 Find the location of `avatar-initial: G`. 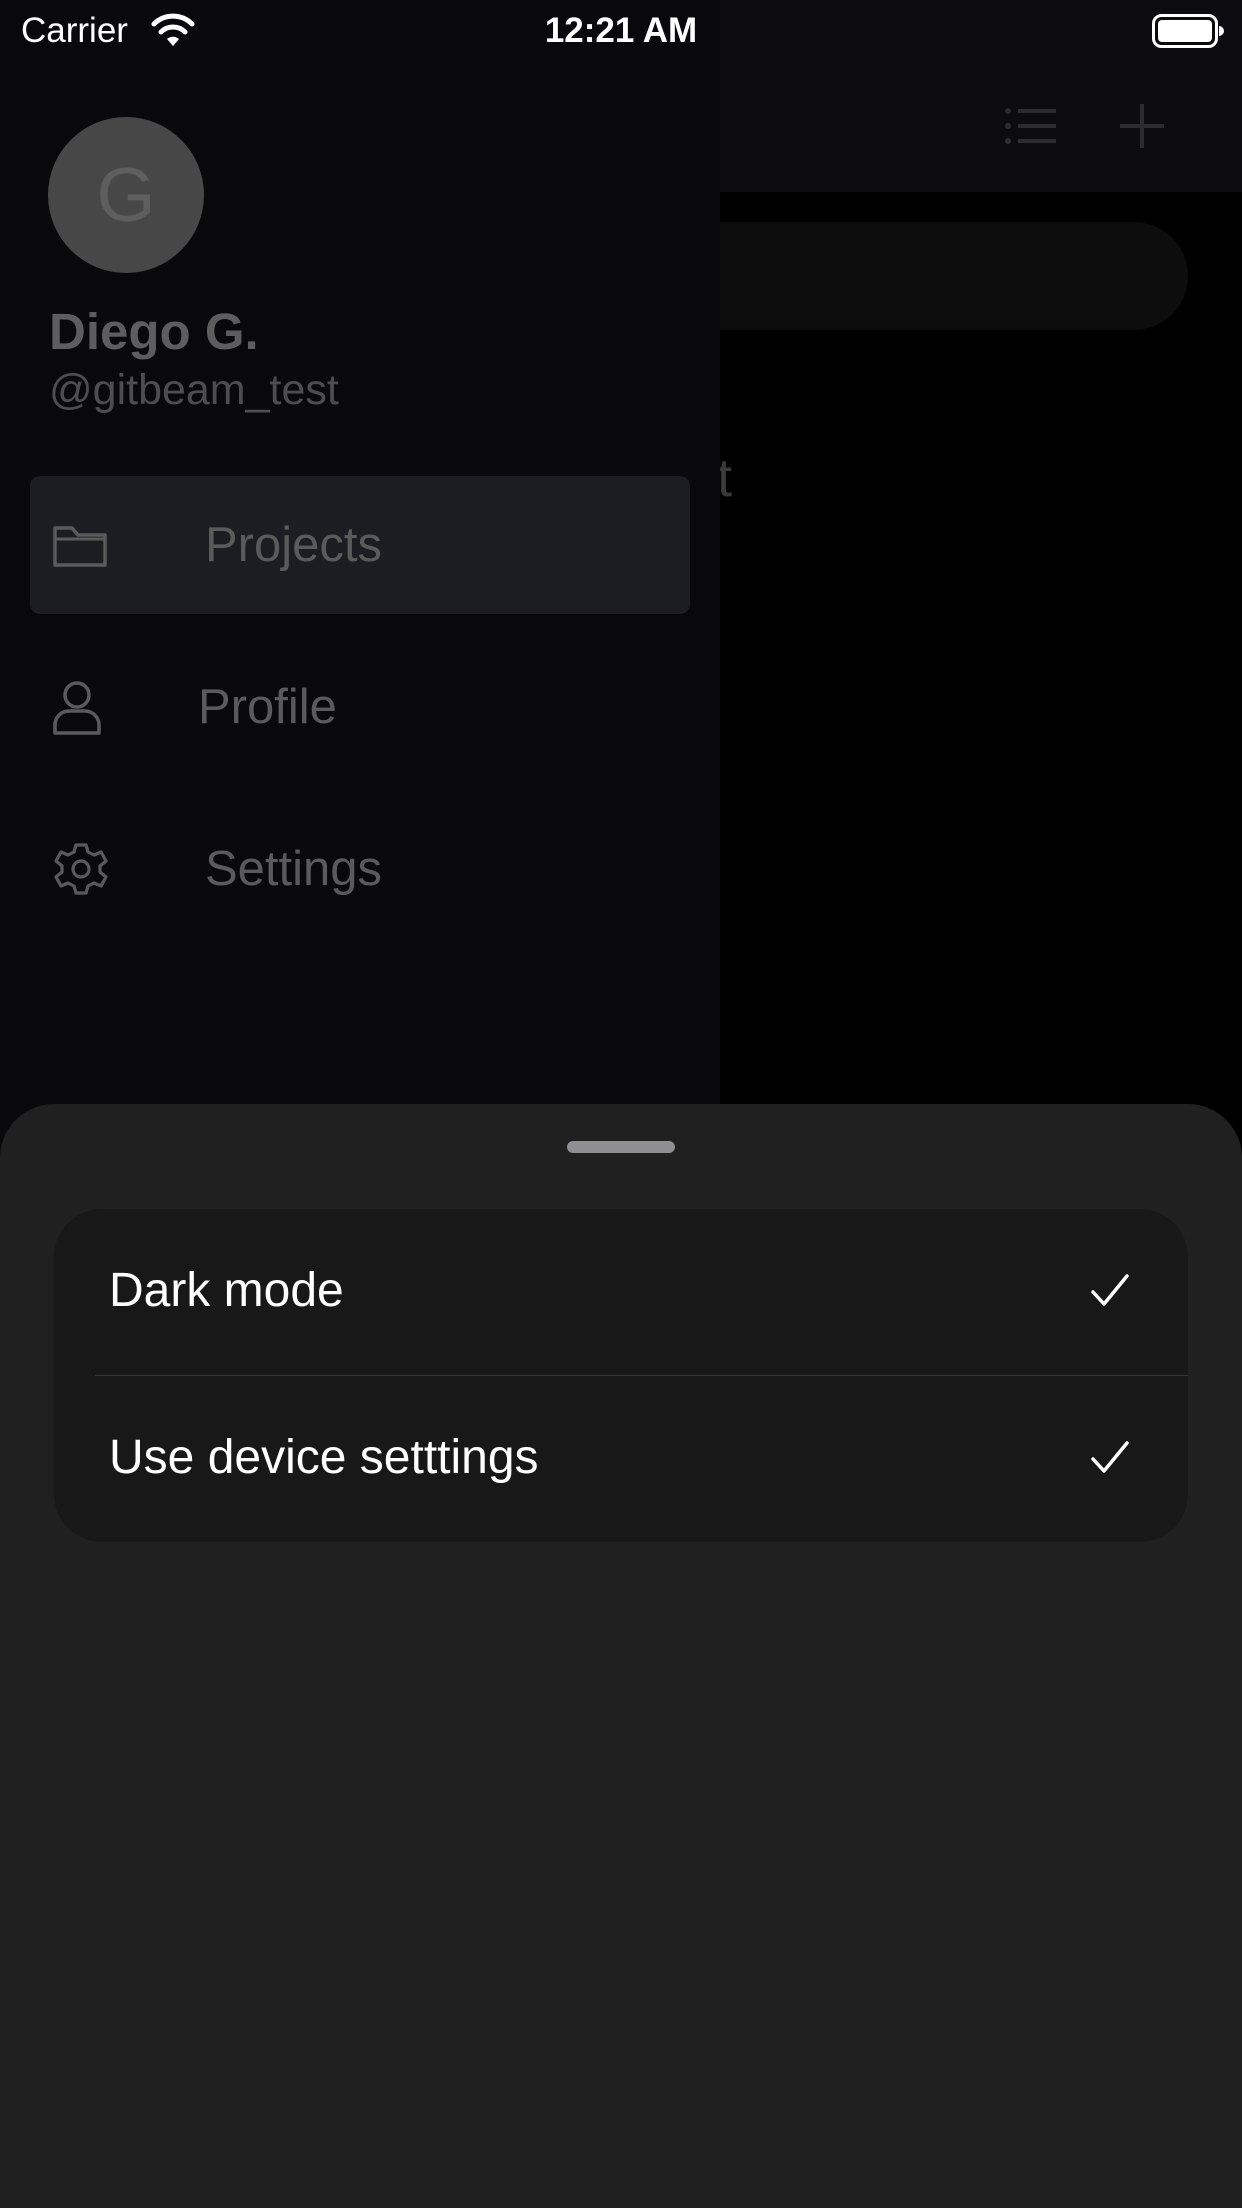

avatar-initial: G is located at coordinates (126, 195).